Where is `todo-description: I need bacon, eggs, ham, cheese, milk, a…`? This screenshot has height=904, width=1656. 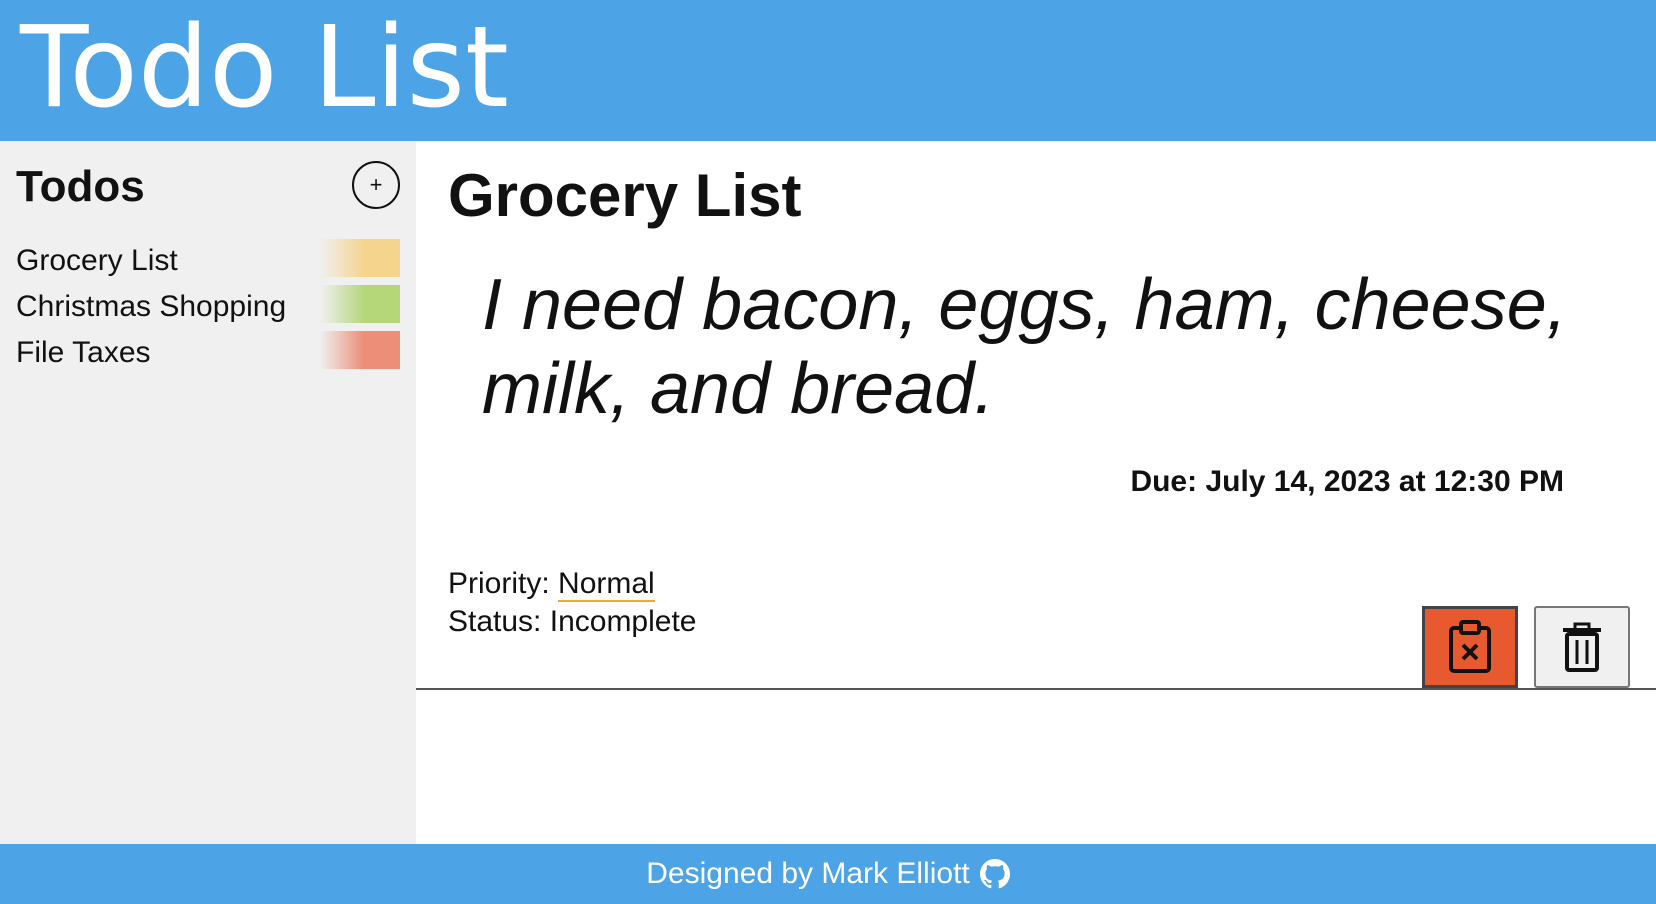
todo-description: I need bacon, eggs, ham, cheese, milk, a… is located at coordinates (1024, 347).